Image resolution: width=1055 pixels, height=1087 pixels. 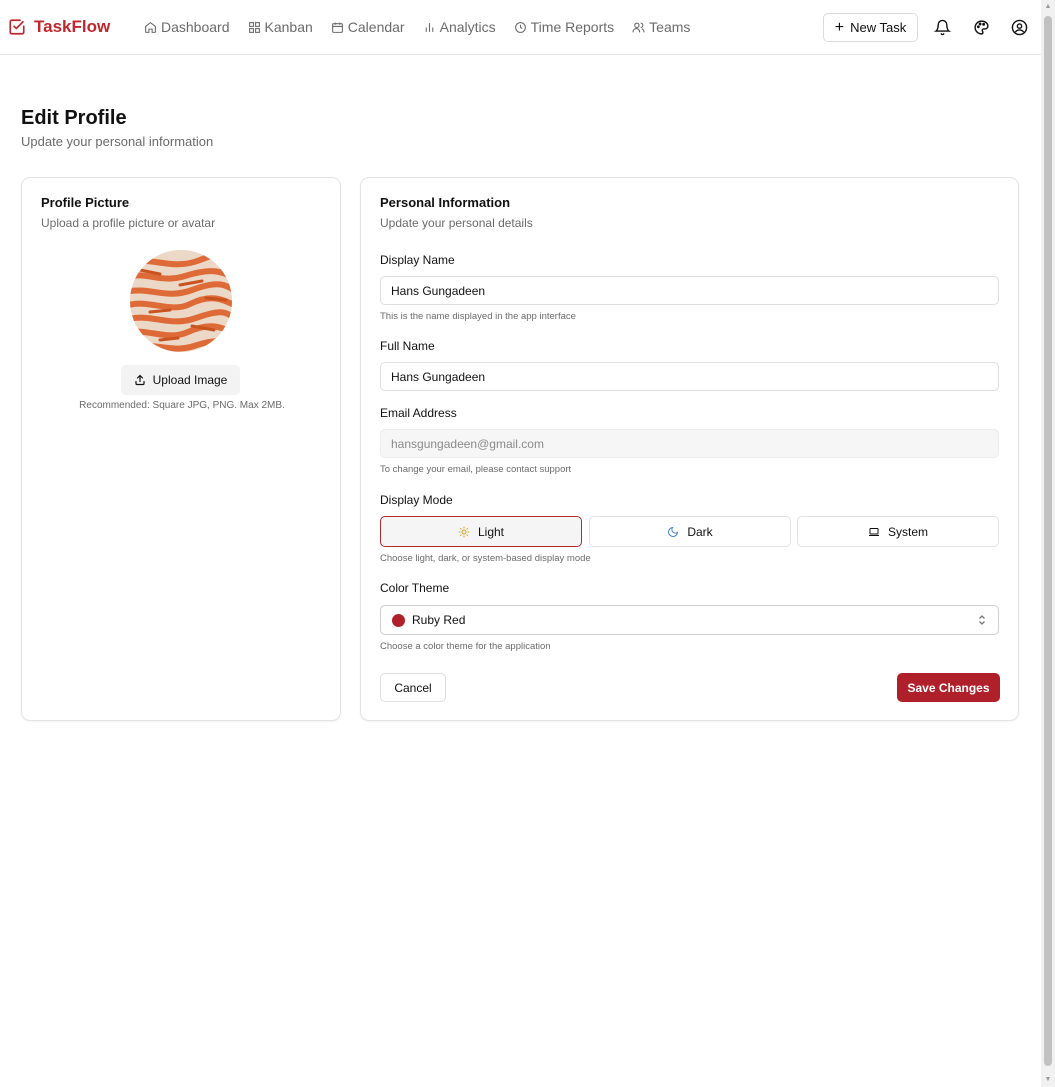 What do you see at coordinates (190, 380) in the screenshot?
I see `upload-image-label: Upload Image` at bounding box center [190, 380].